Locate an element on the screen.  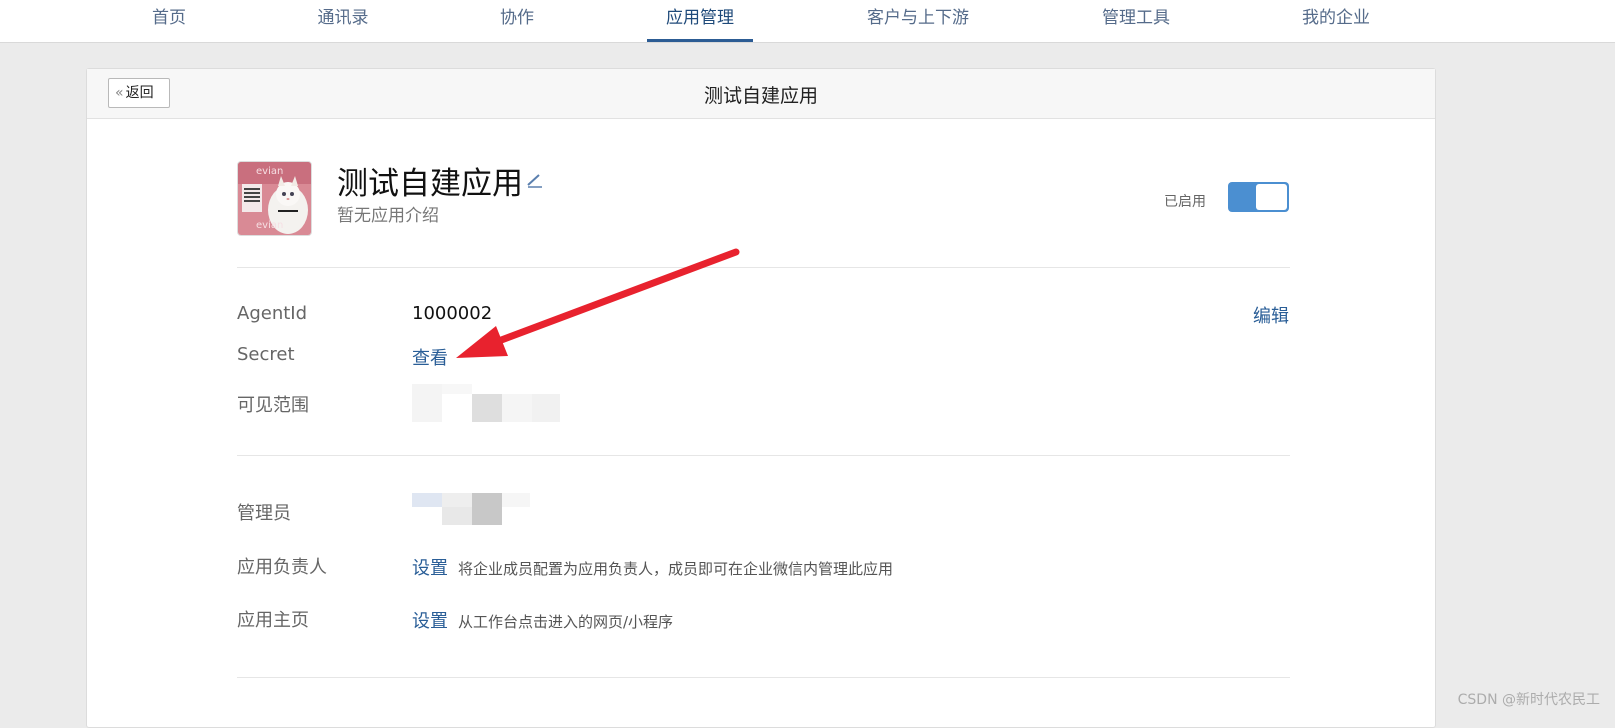
app-description: 暂无应用介绍 is located at coordinates (388, 213).